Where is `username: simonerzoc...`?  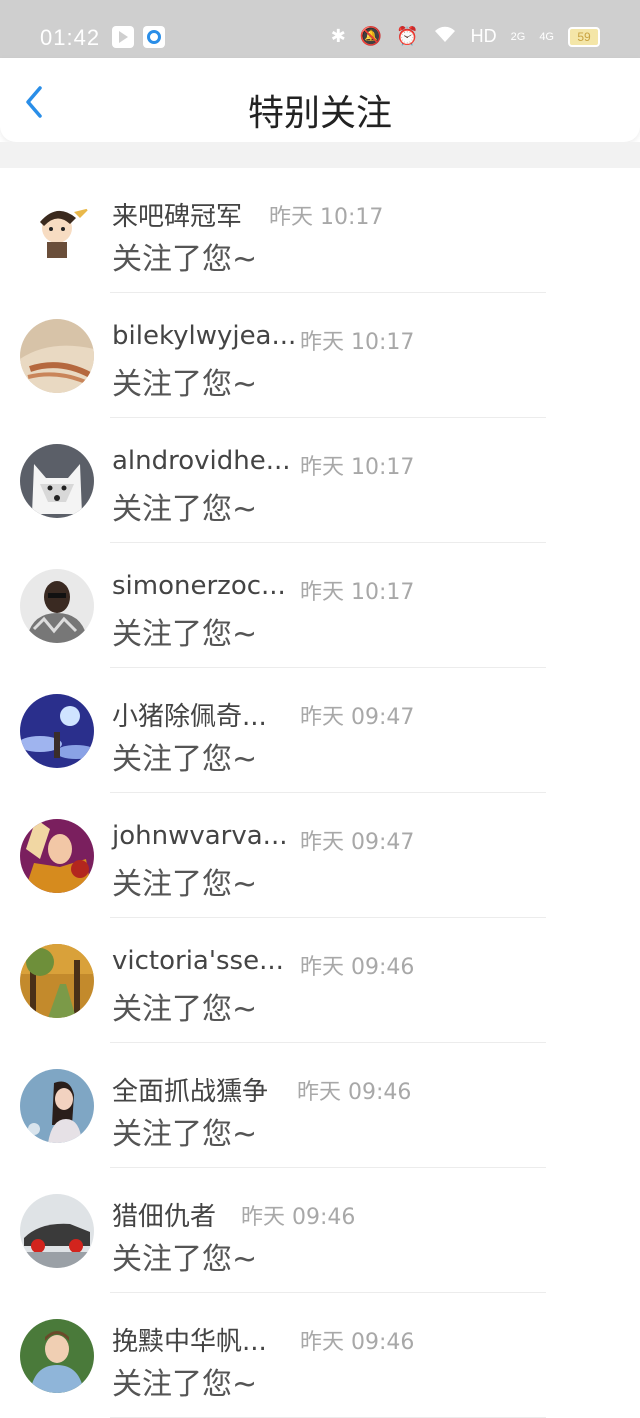
username: simonerzoc... is located at coordinates (199, 586).